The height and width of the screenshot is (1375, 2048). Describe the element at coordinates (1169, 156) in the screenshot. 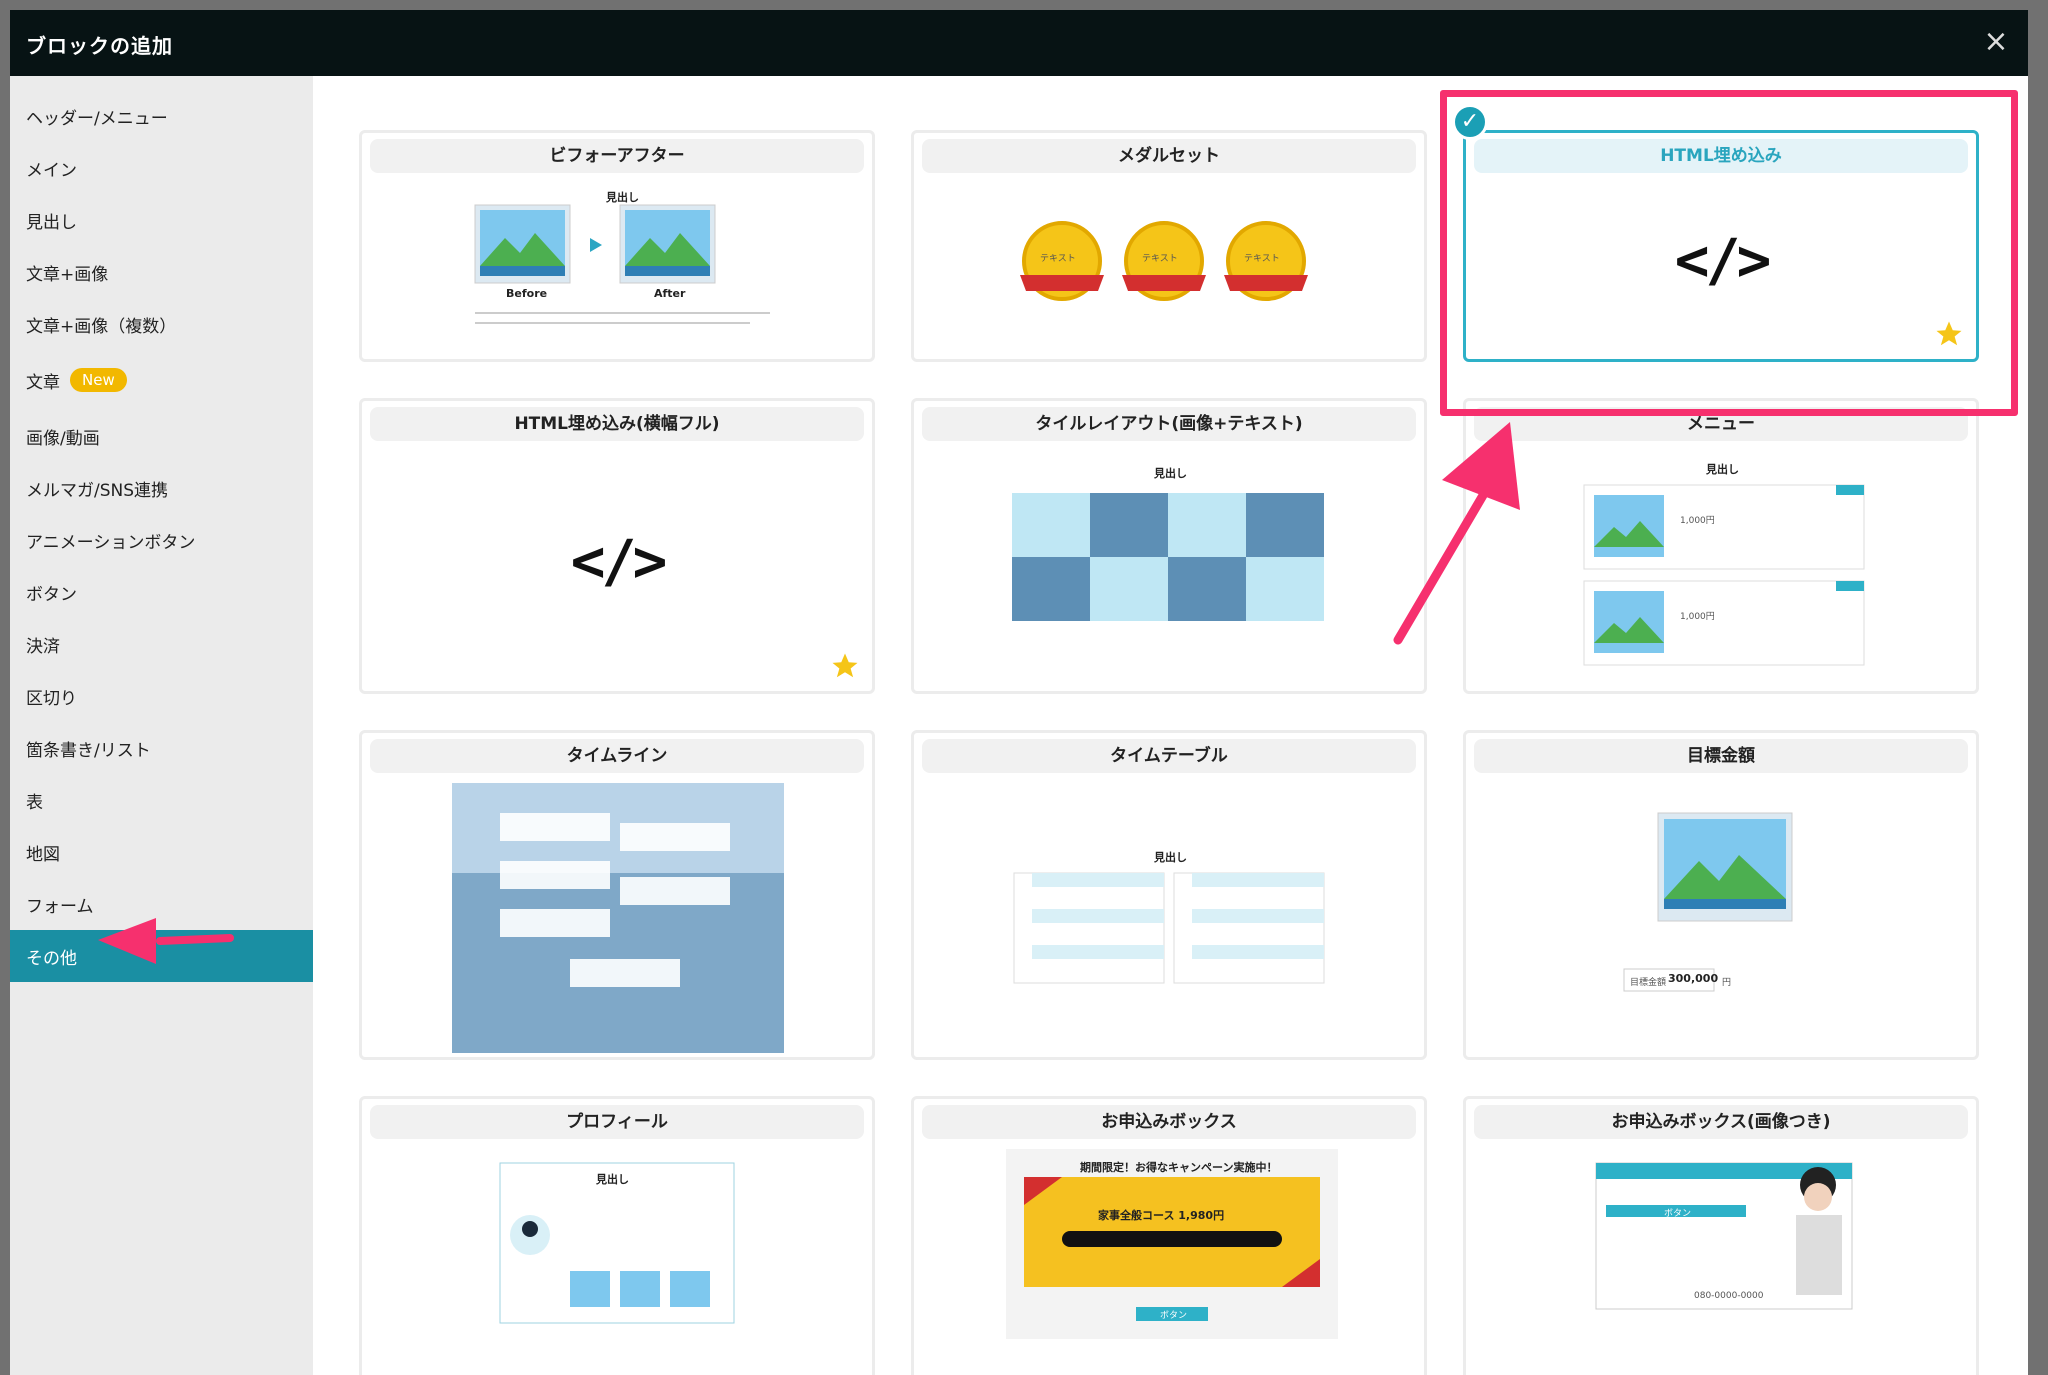

I see `card-title: メダルセット` at that location.